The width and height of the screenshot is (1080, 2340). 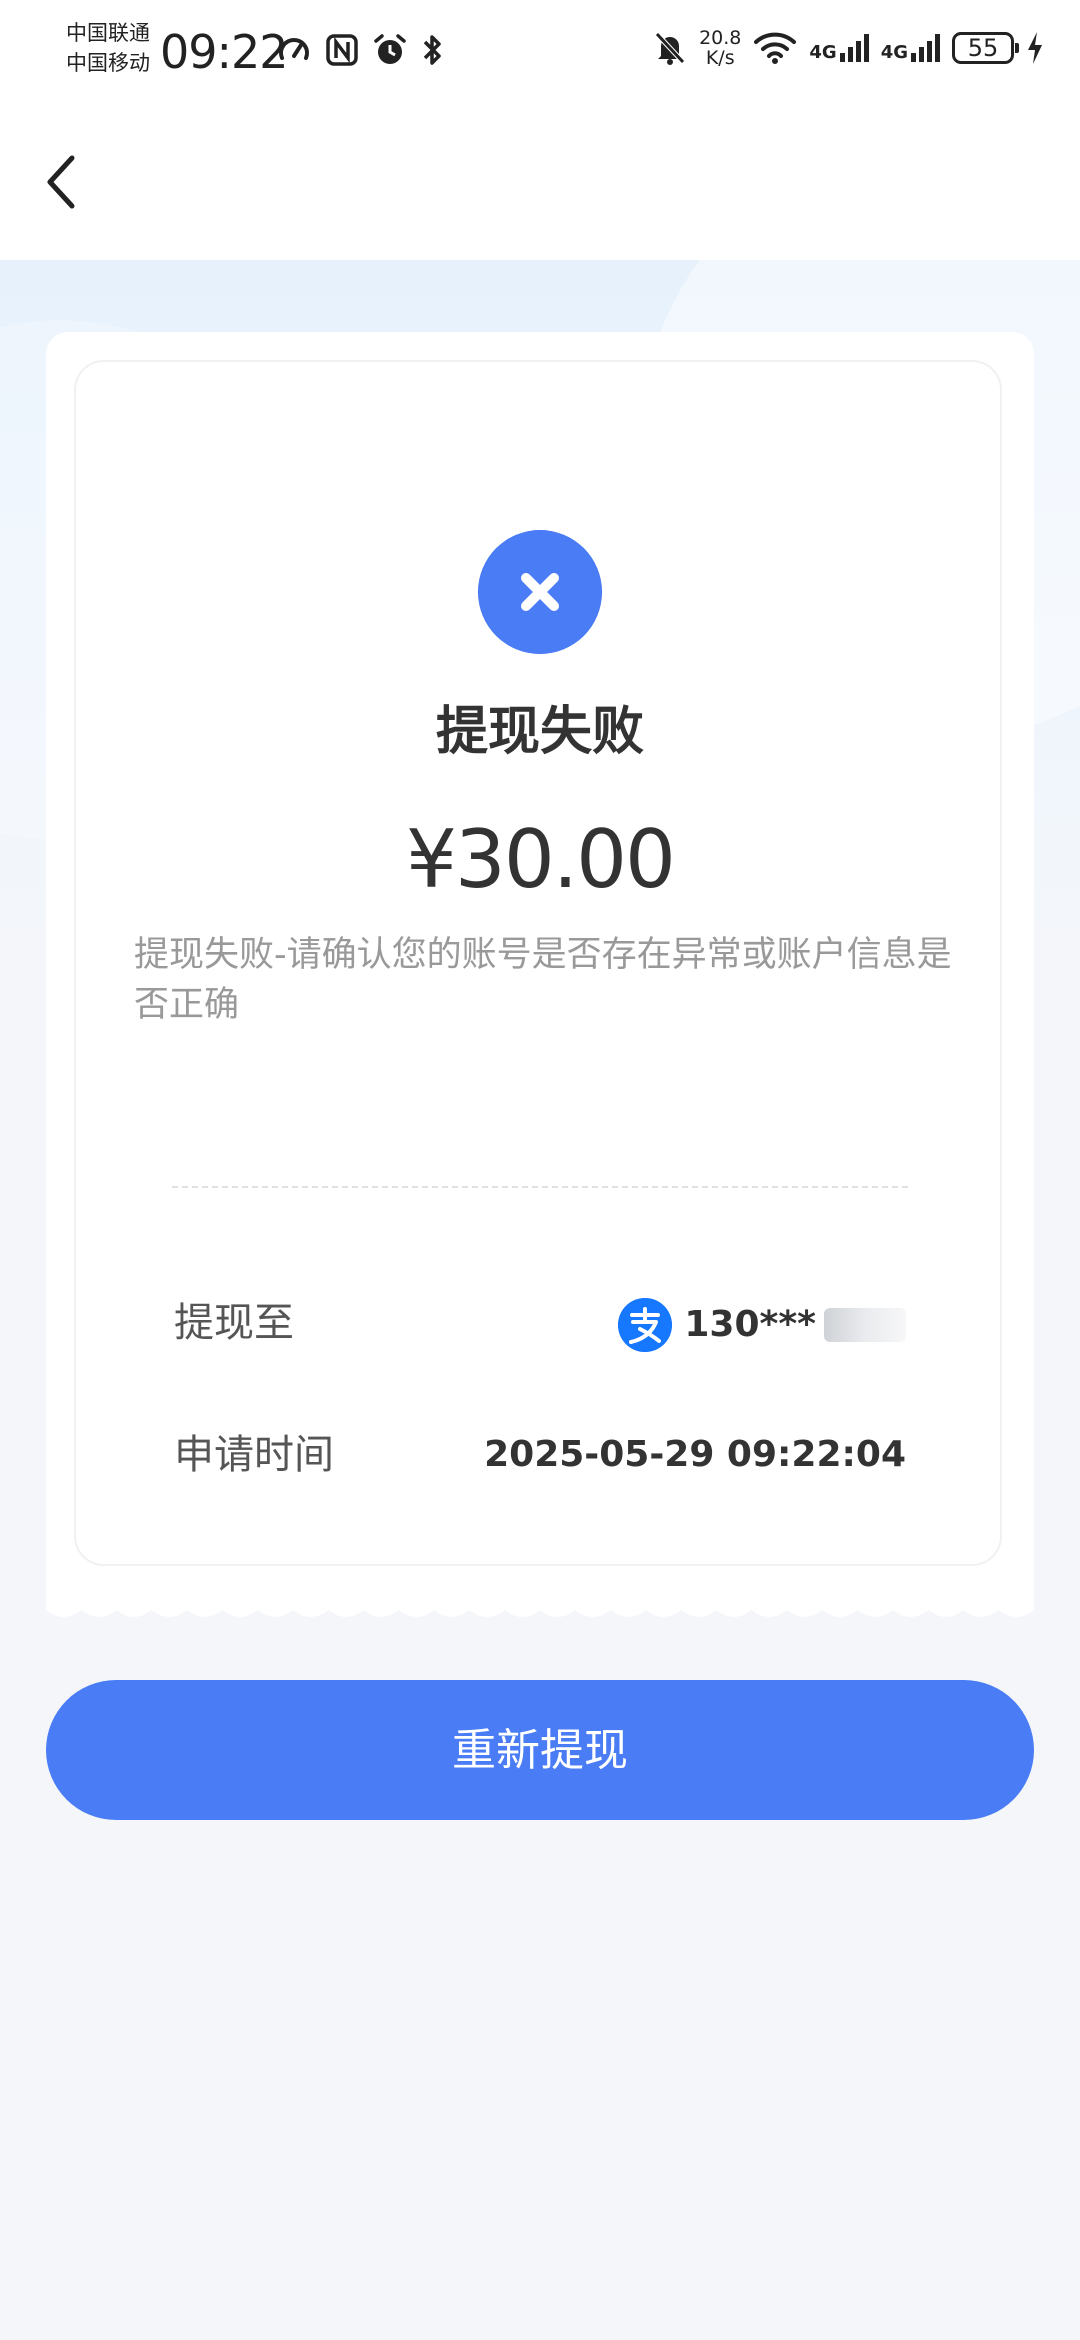 I want to click on battery-indicator: 55, so click(x=985, y=48).